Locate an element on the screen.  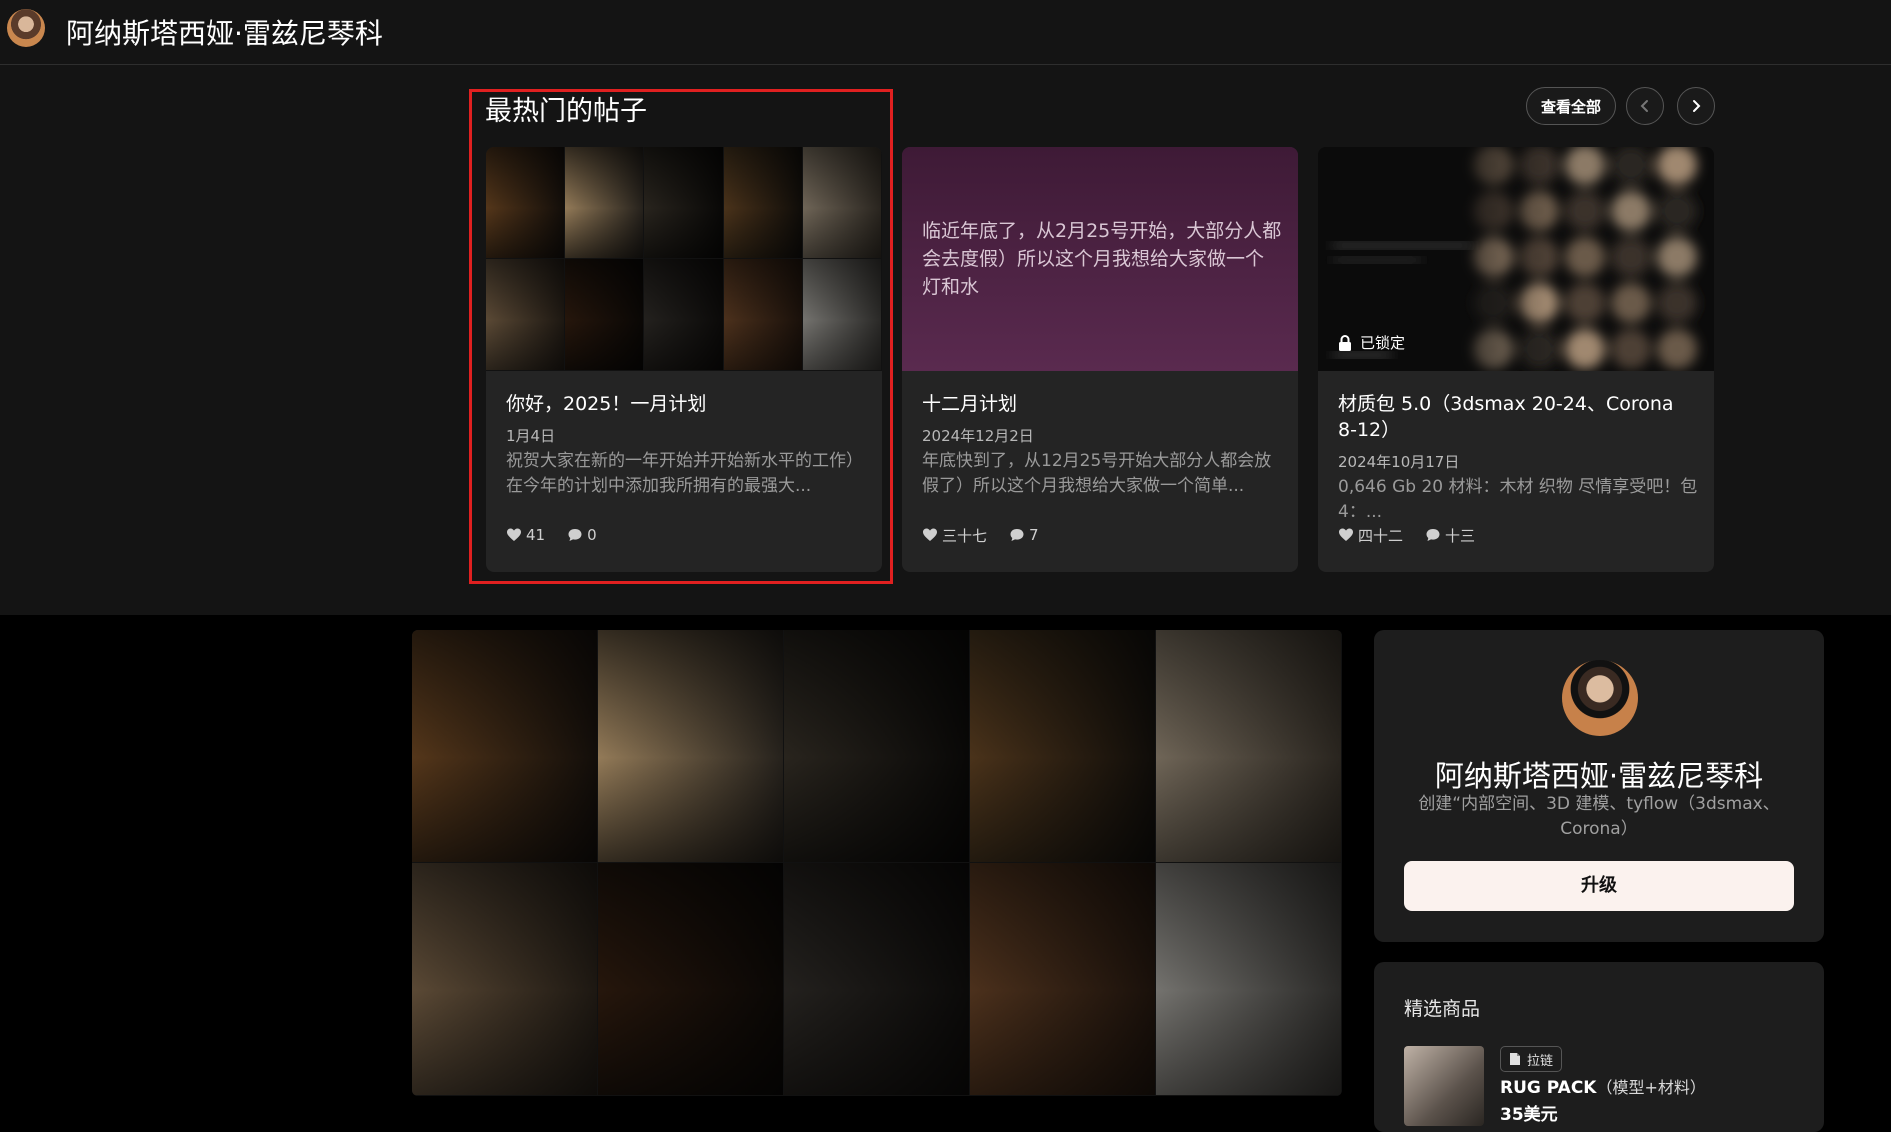
comment-stat: 十三 is located at coordinates (1450, 535).